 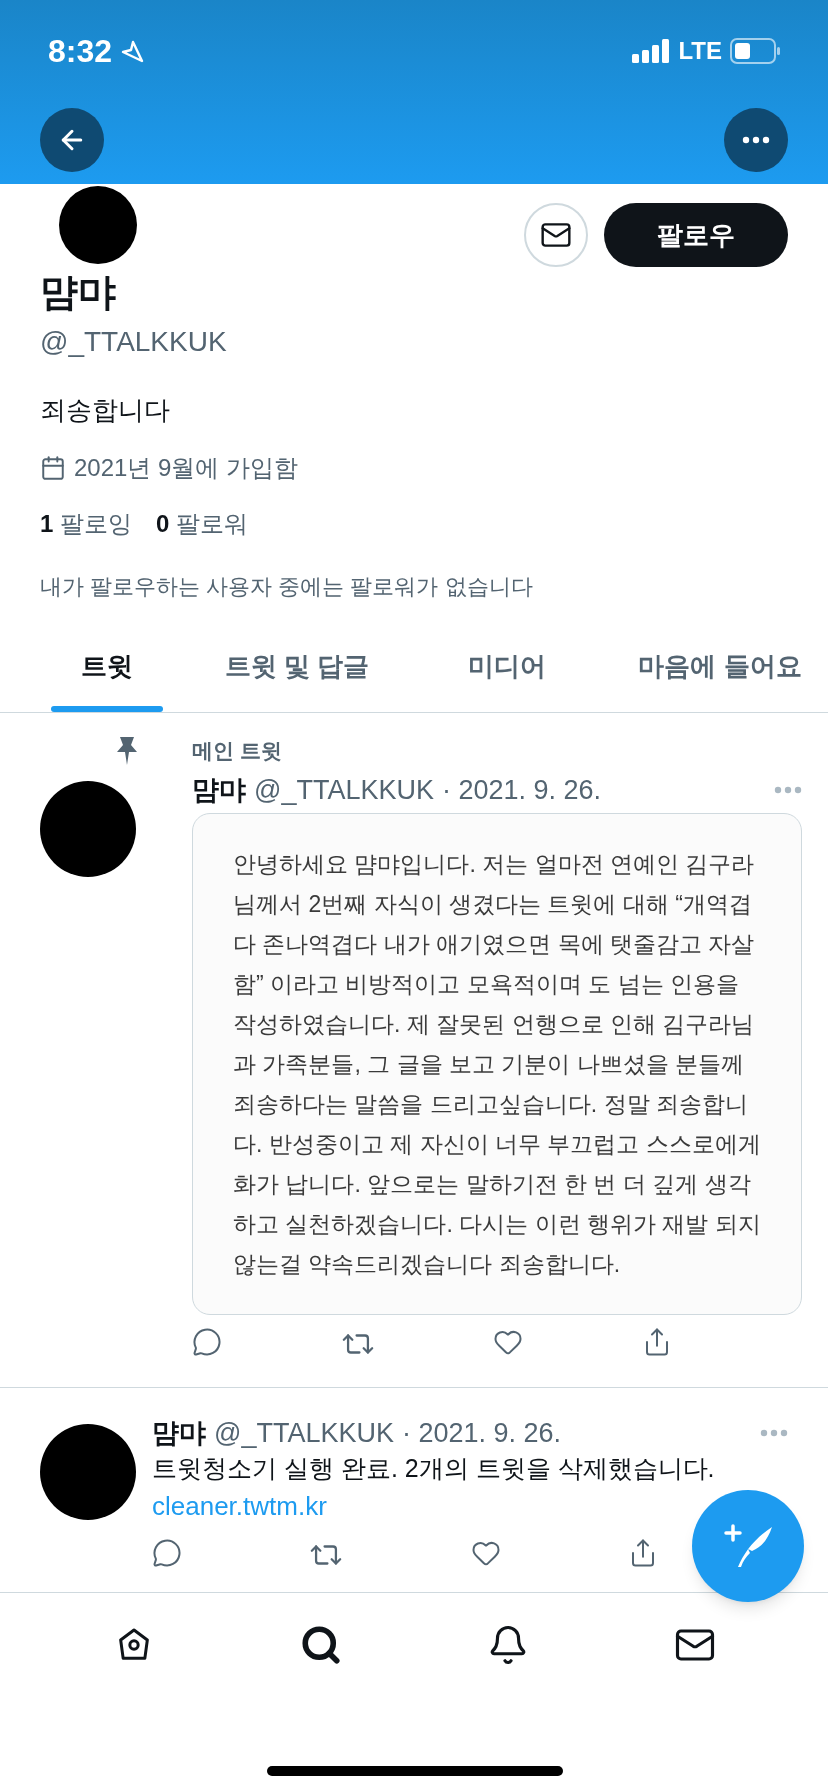 What do you see at coordinates (700, 51) in the screenshot?
I see `network-label: LTE` at bounding box center [700, 51].